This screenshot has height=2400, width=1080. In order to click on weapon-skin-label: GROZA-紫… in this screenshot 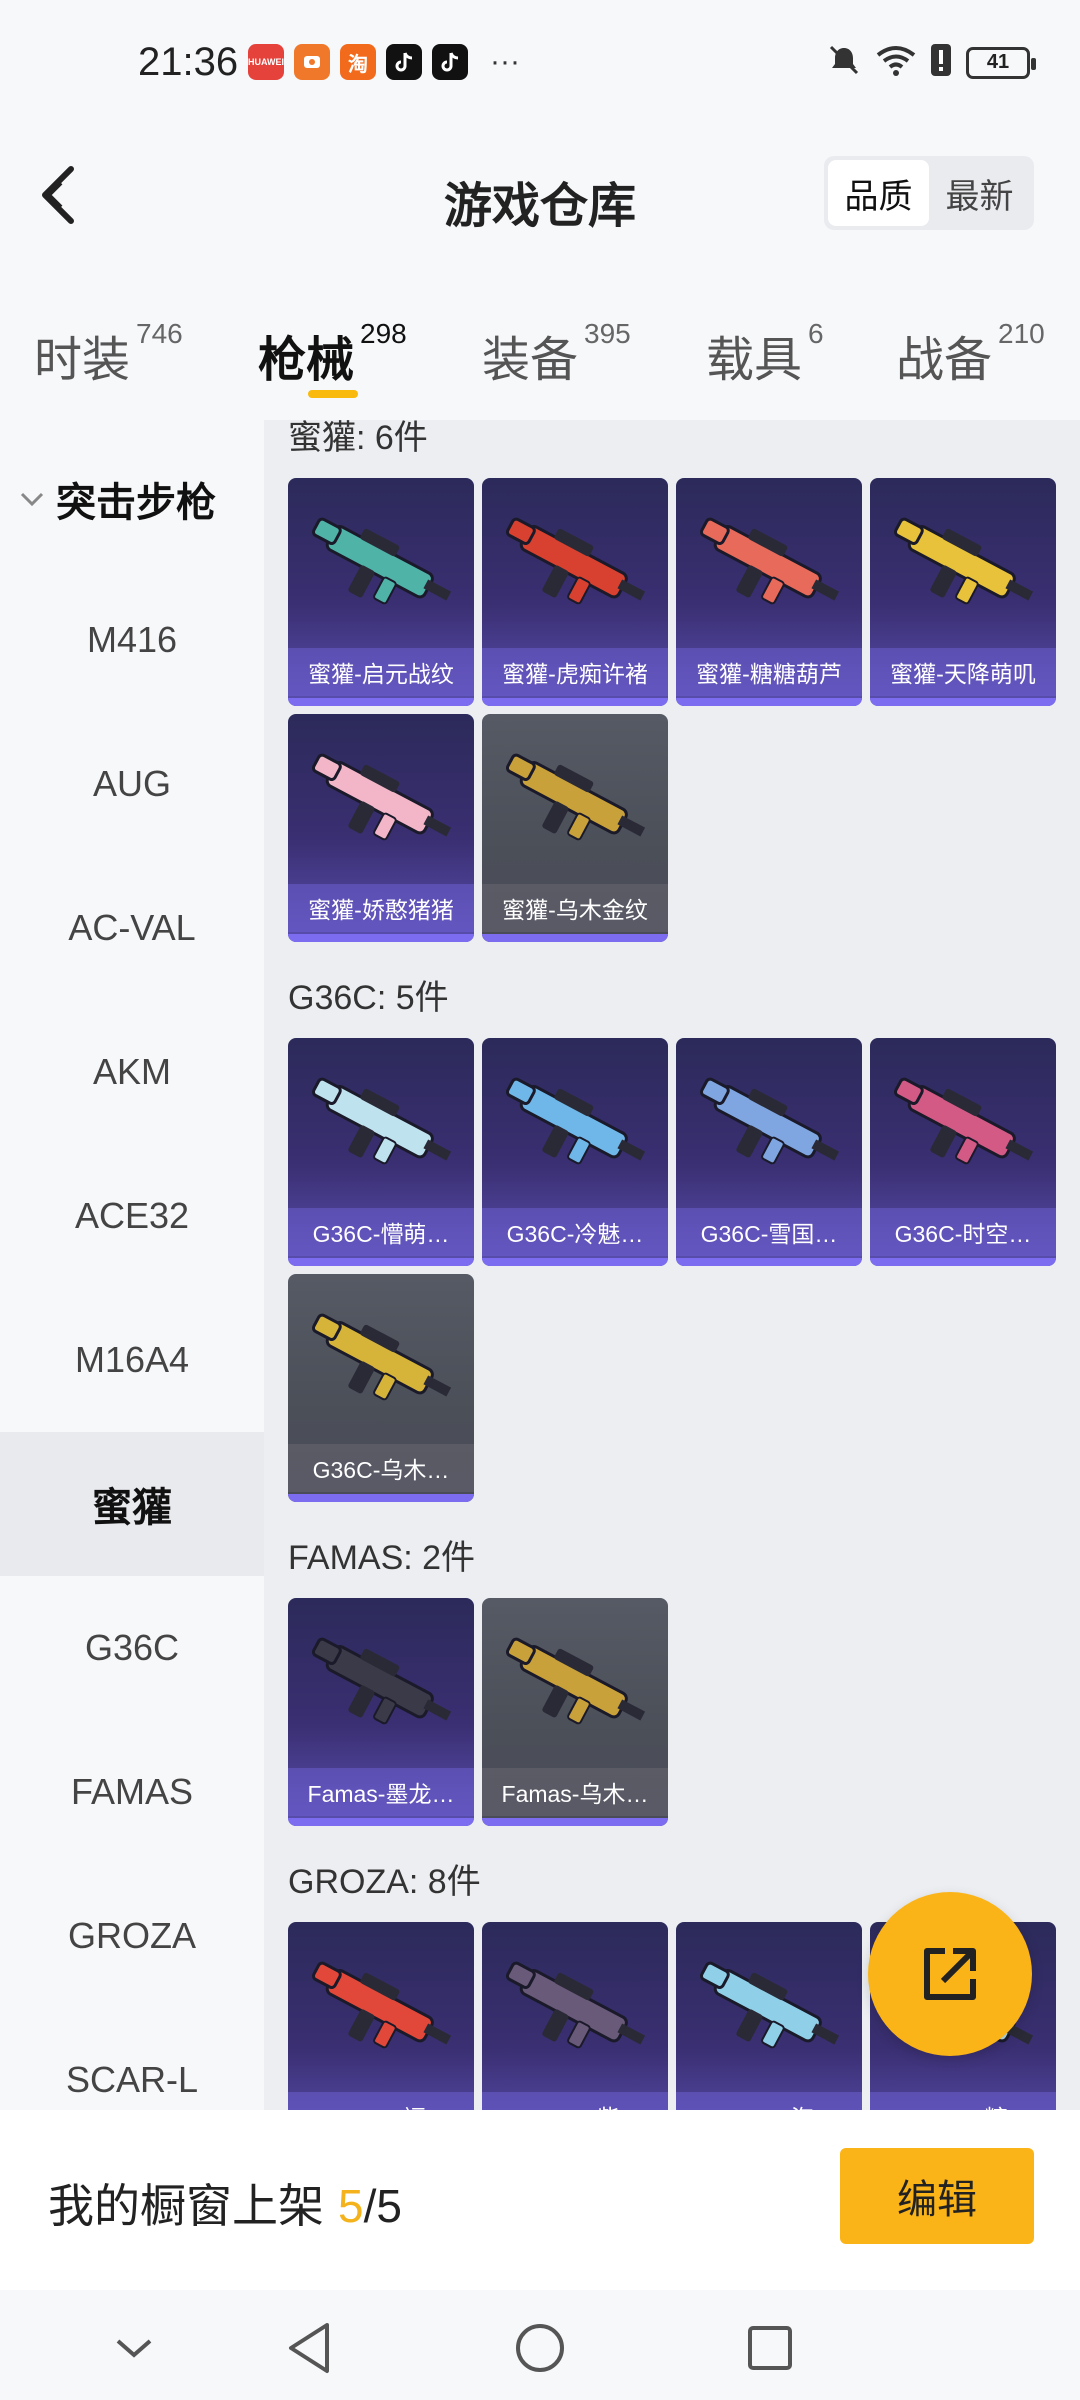, I will do `click(575, 2101)`.